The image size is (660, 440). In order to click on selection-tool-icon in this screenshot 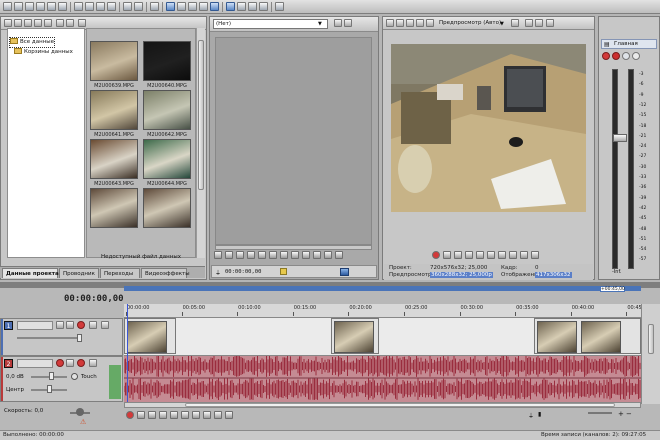, I will do `click(192, 6)`.